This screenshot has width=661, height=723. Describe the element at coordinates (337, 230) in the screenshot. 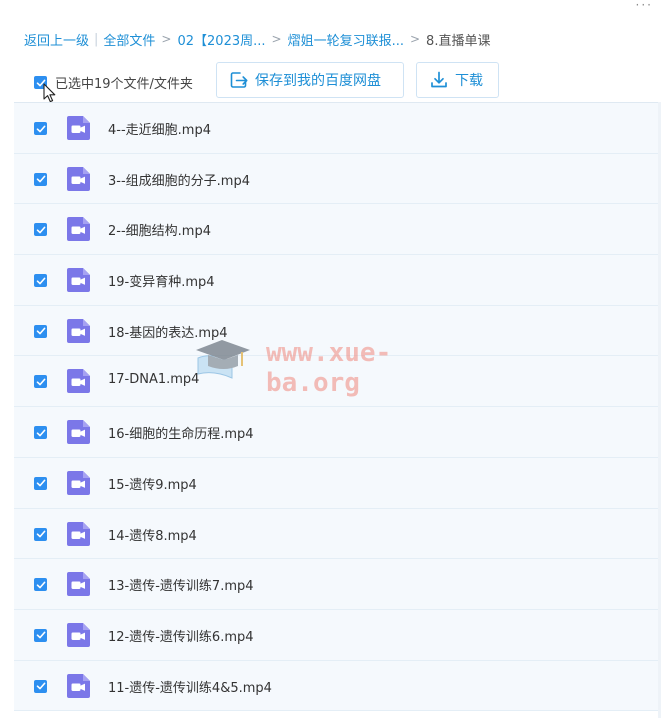

I see `file-row: 2--细胞结构.mp4` at that location.